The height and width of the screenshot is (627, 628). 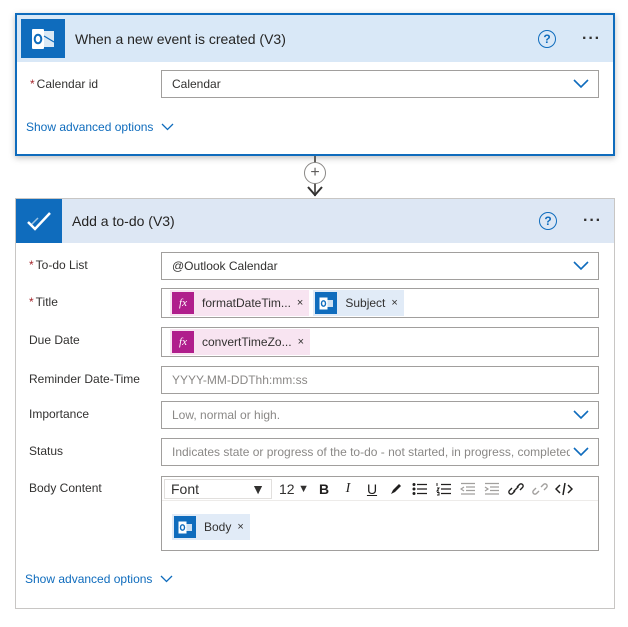 What do you see at coordinates (84, 379) in the screenshot?
I see `reminder-label: Reminder Date-Time` at bounding box center [84, 379].